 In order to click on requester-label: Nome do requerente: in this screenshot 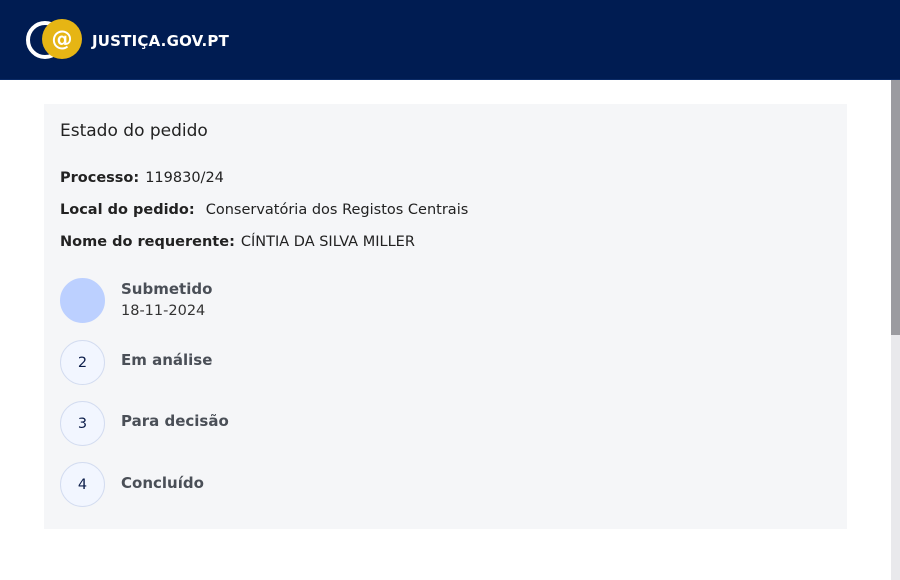, I will do `click(147, 242)`.